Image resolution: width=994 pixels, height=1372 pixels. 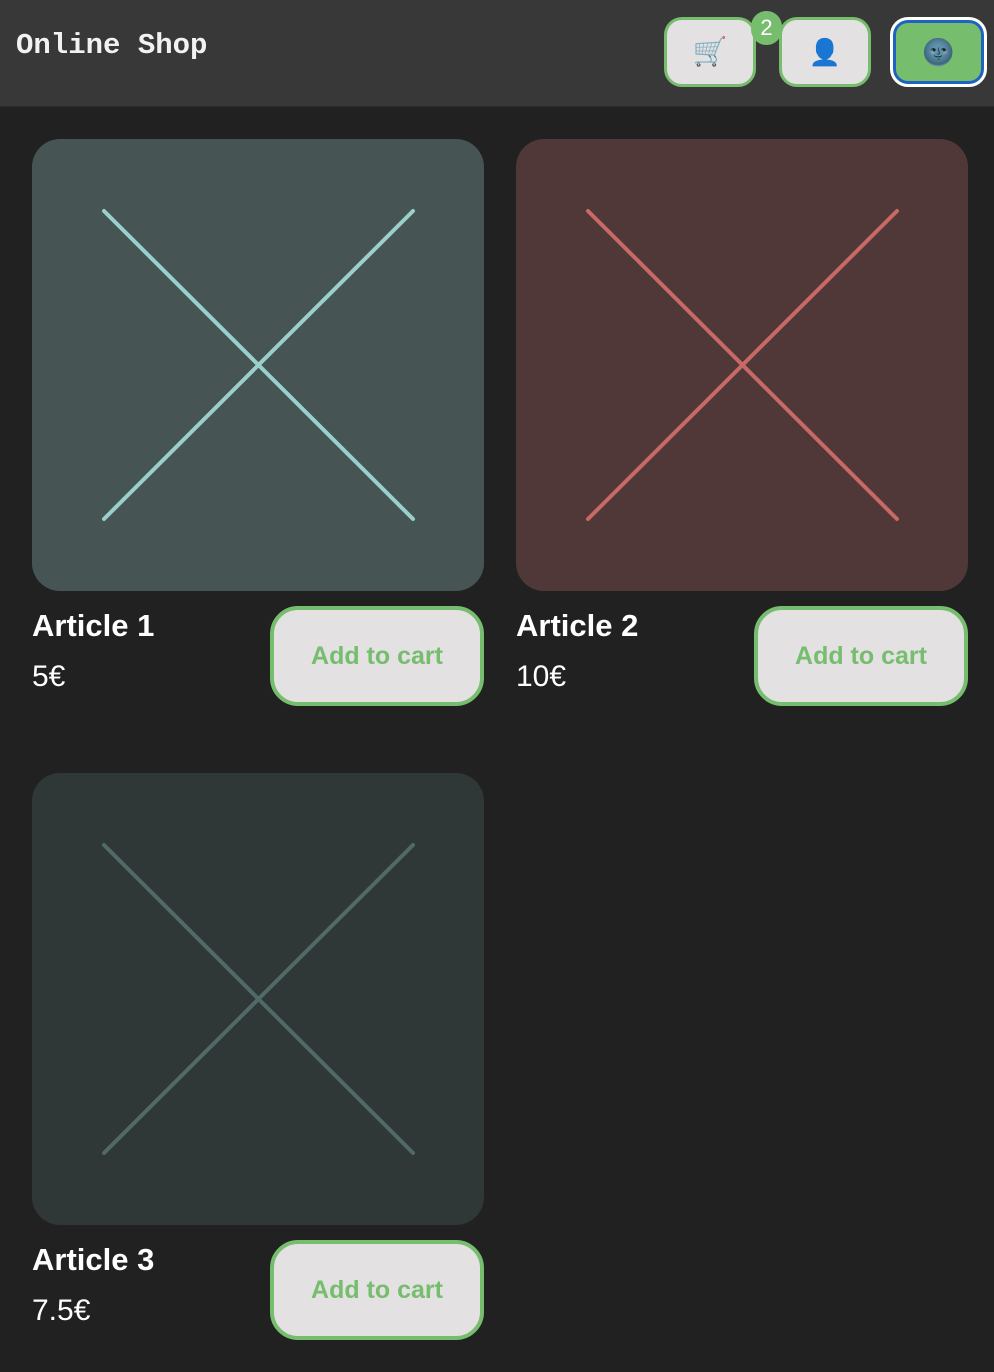 What do you see at coordinates (49, 676) in the screenshot?
I see `product-price: 5€` at bounding box center [49, 676].